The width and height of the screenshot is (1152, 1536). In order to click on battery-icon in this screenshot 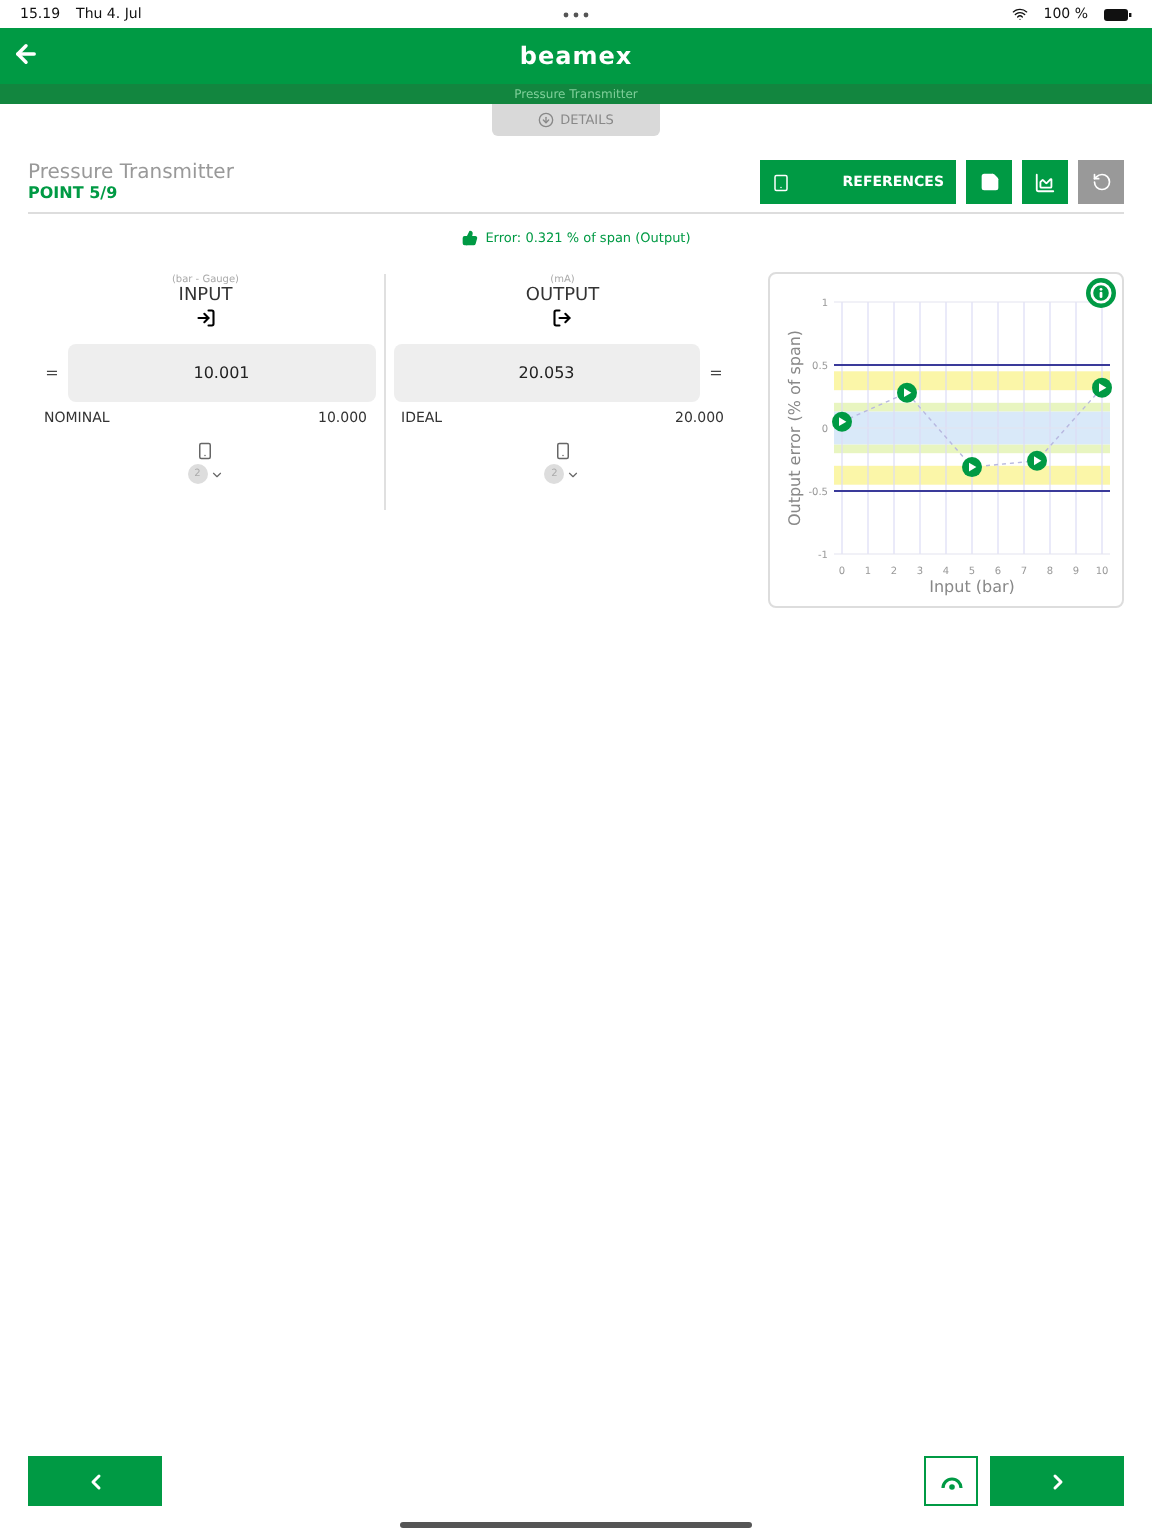, I will do `click(1118, 14)`.